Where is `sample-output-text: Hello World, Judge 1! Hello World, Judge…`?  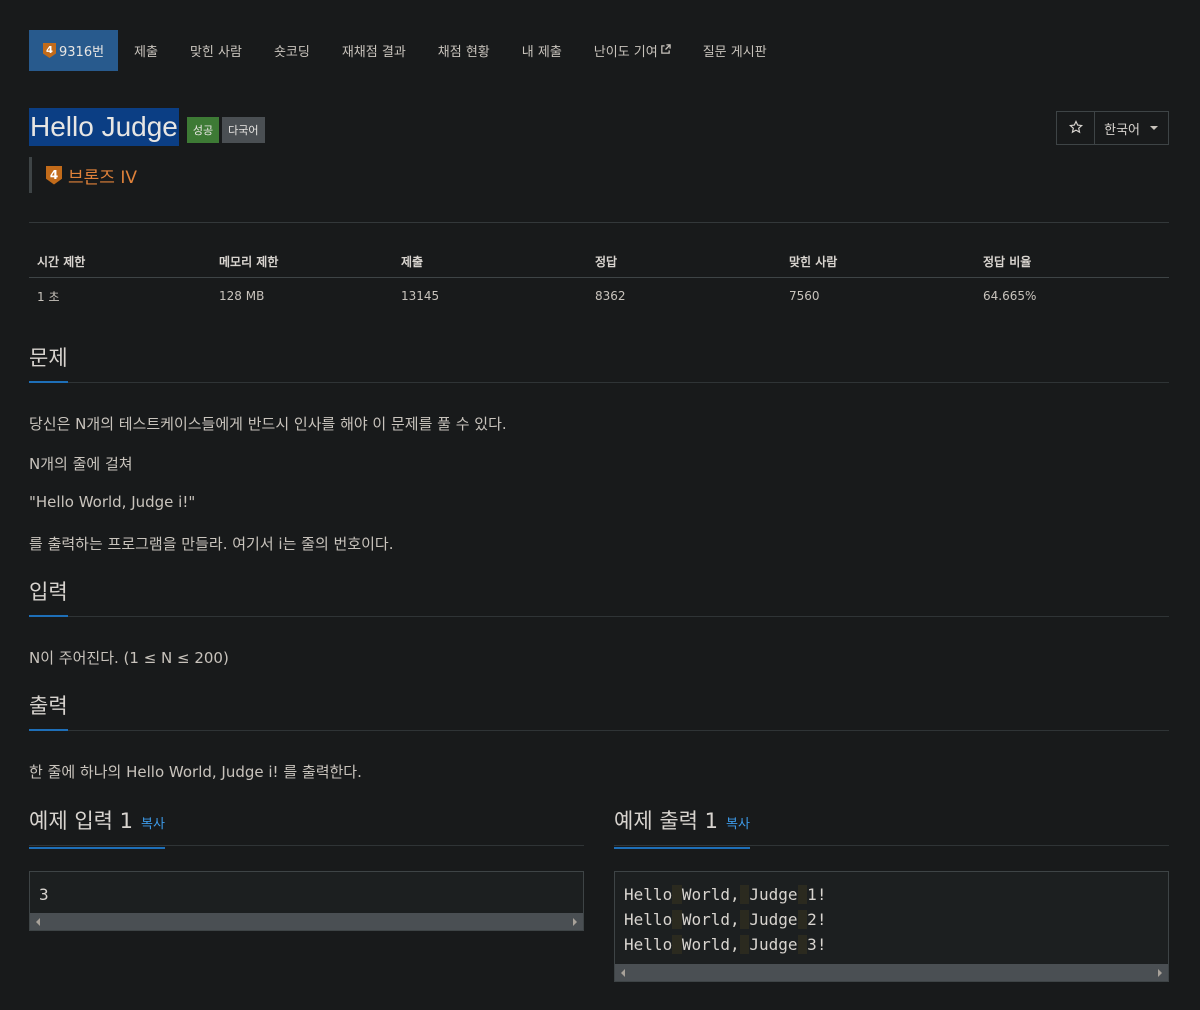
sample-output-text: Hello World, Judge 1! Hello World, Judge… is located at coordinates (891, 914).